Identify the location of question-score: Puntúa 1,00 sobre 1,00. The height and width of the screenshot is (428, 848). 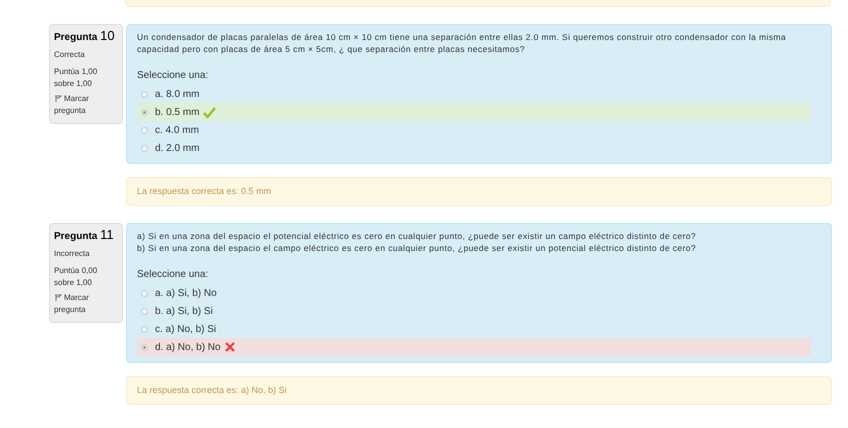
(76, 78).